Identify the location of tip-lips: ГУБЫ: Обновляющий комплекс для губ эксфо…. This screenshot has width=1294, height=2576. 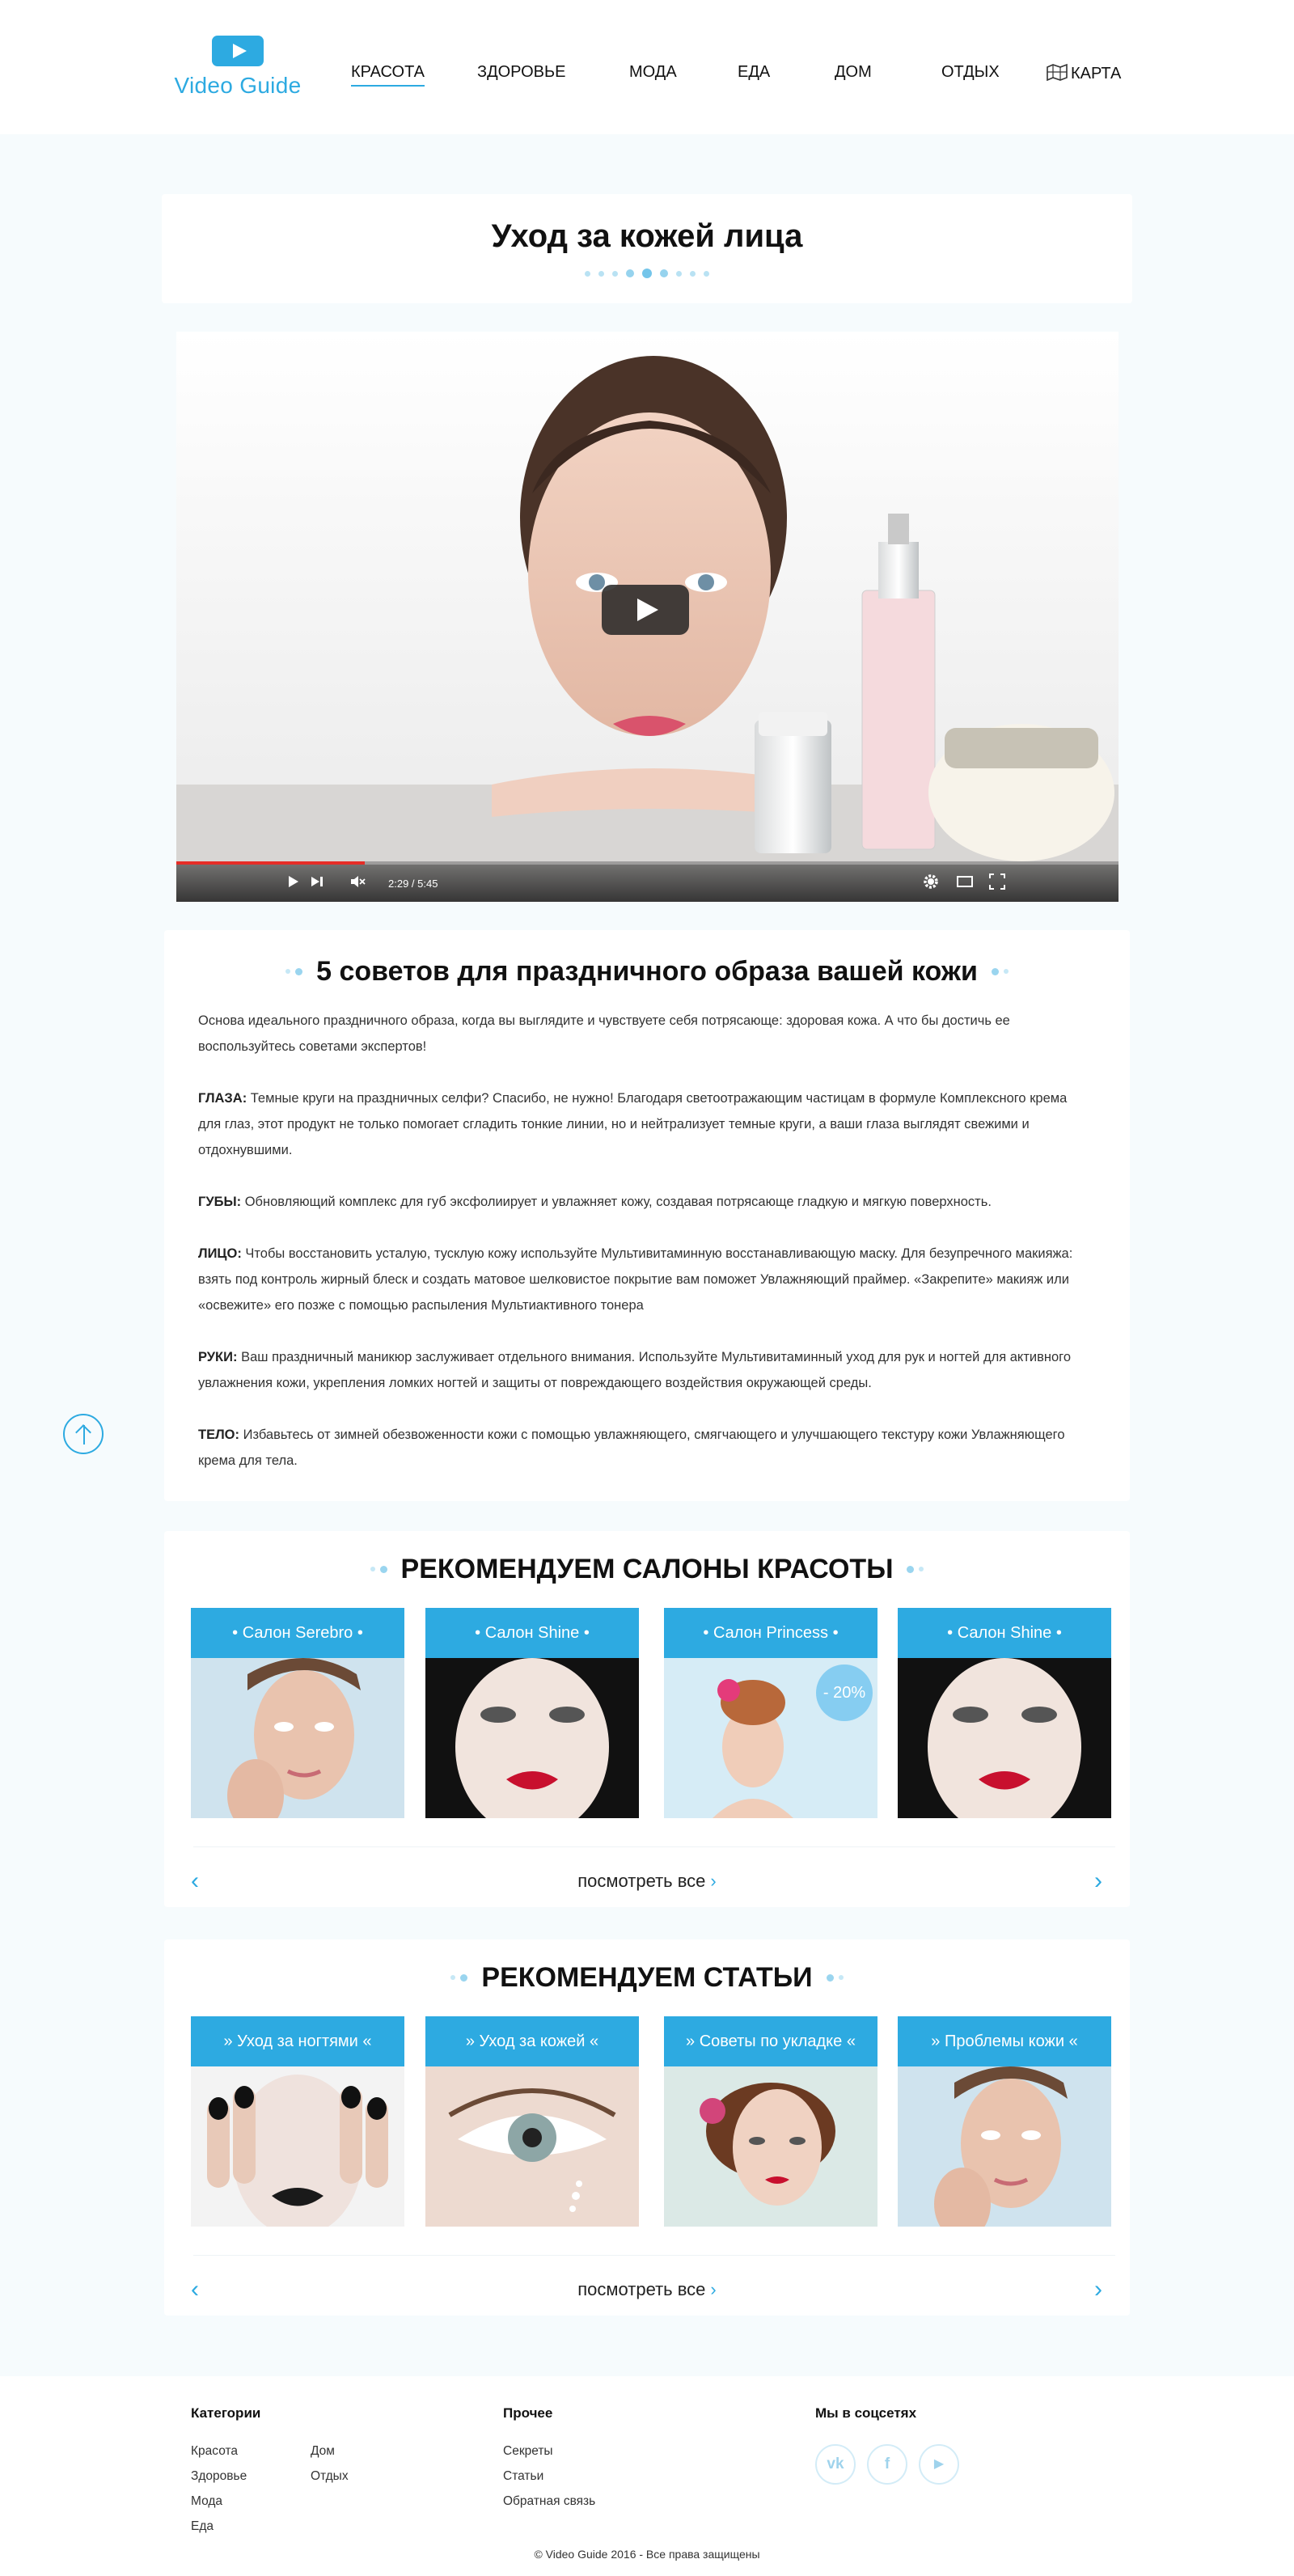
(595, 1202).